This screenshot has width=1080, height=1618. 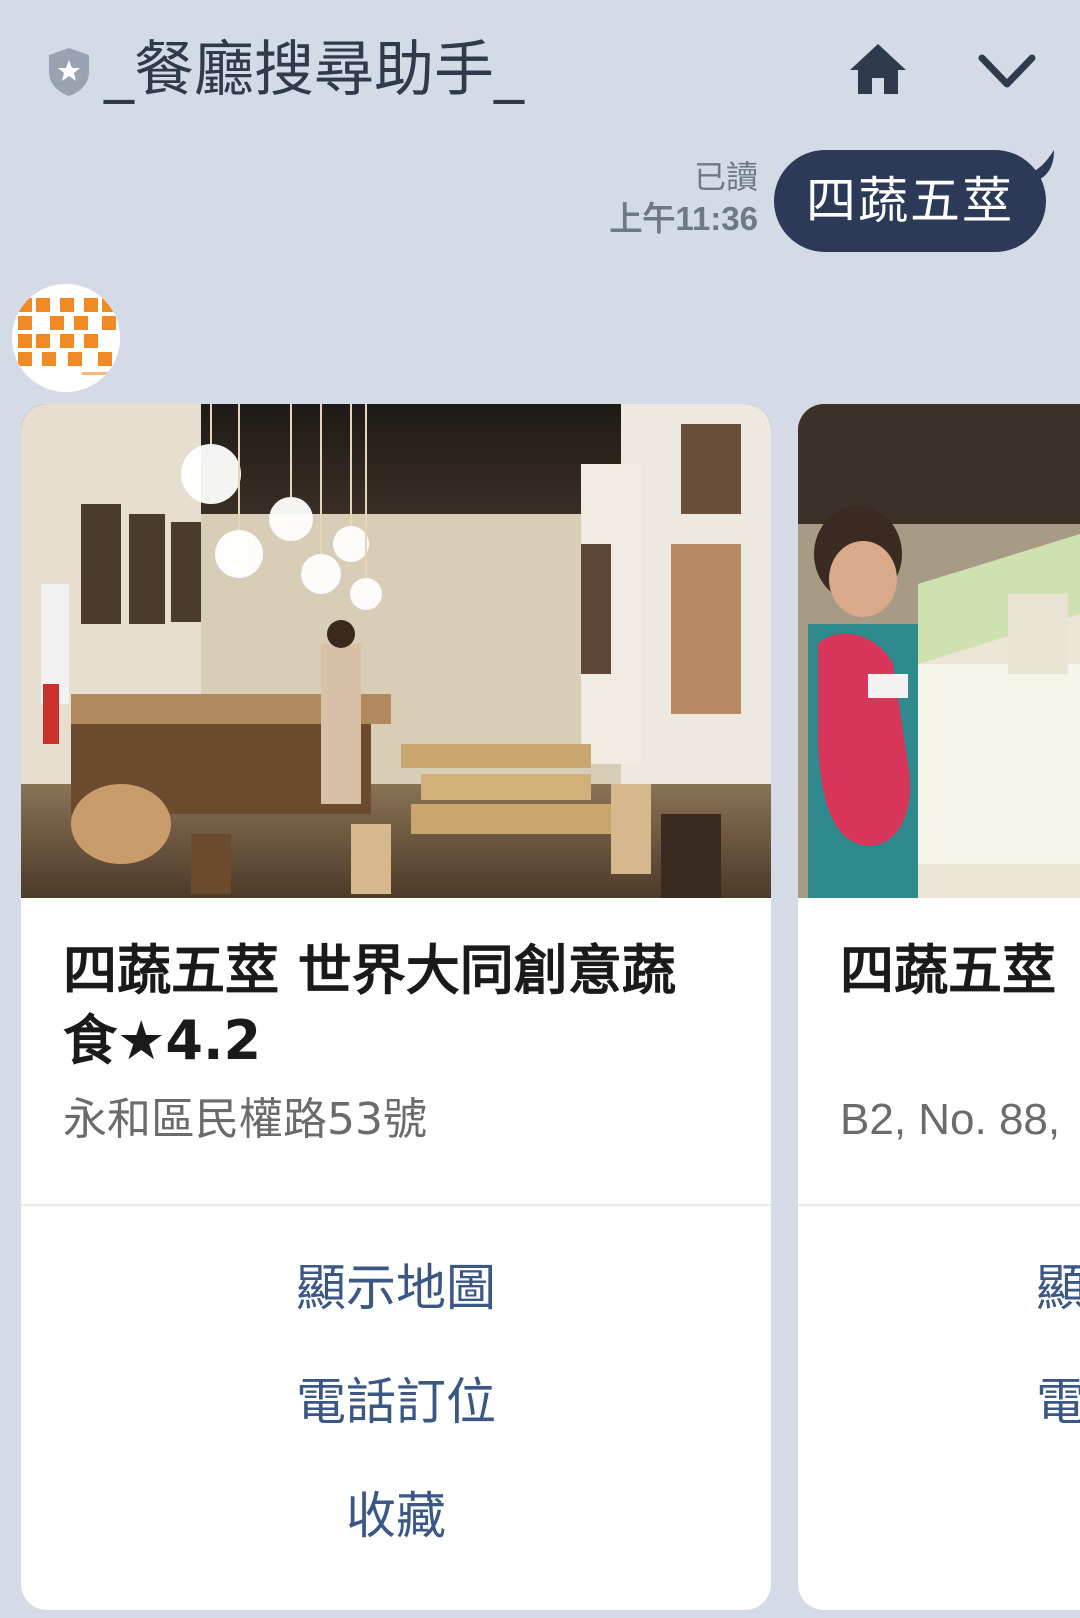 I want to click on restaurant-address: 永和區民權路53號, so click(x=245, y=1119).